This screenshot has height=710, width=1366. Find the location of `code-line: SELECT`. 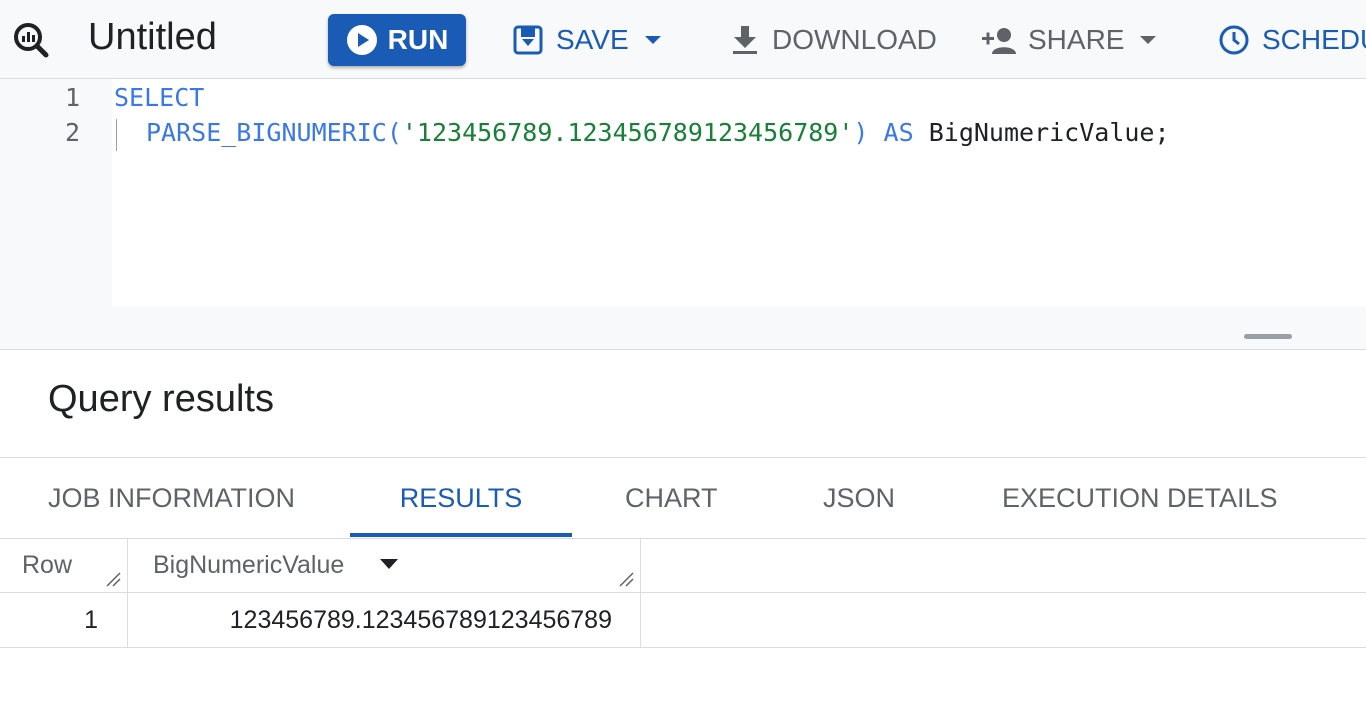

code-line: SELECT is located at coordinates (159, 98).